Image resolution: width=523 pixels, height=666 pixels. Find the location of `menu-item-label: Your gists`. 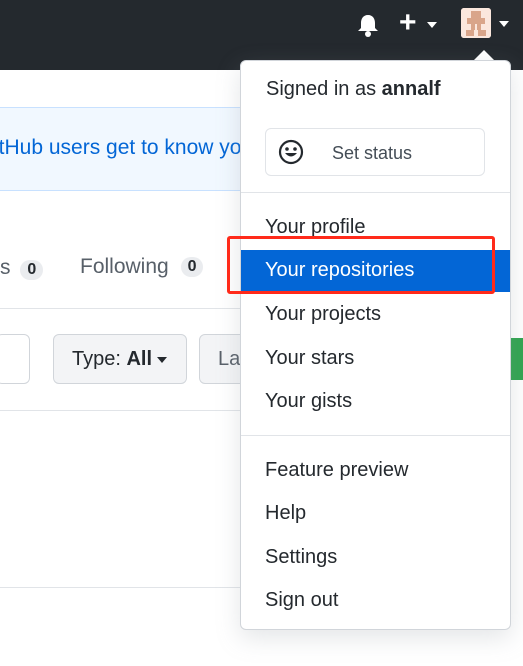

menu-item-label: Your gists is located at coordinates (309, 401).